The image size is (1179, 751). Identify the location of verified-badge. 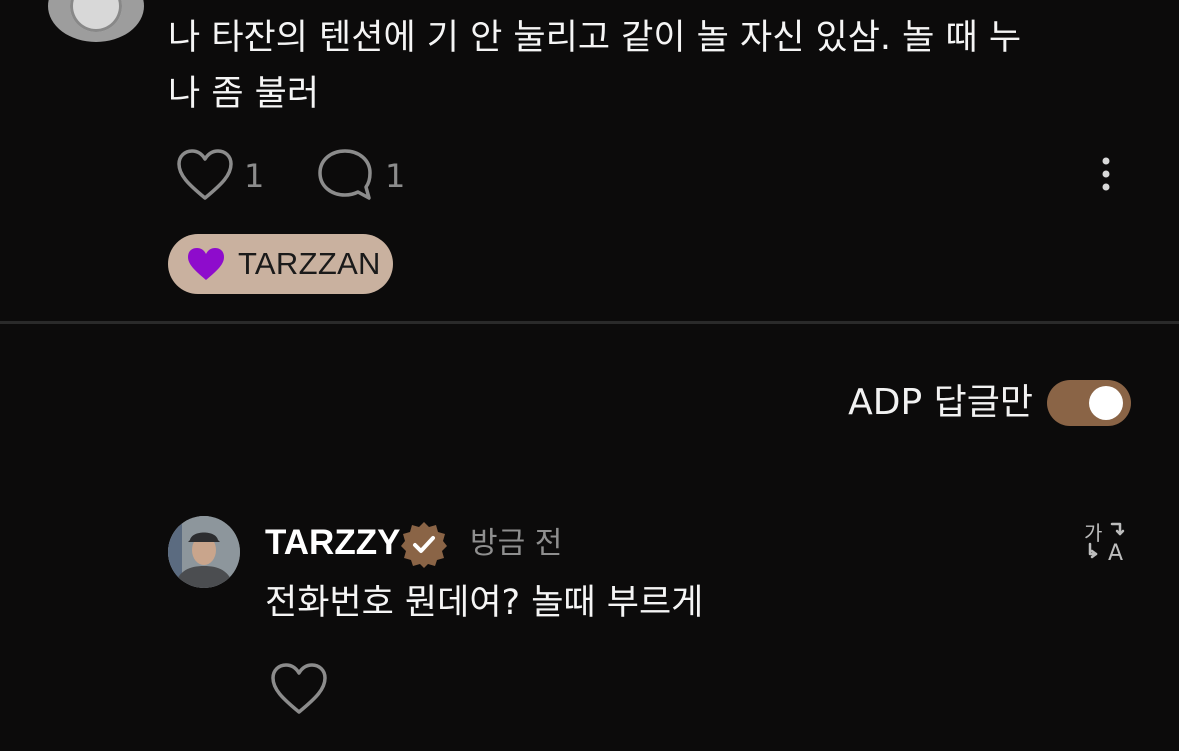
(424, 544).